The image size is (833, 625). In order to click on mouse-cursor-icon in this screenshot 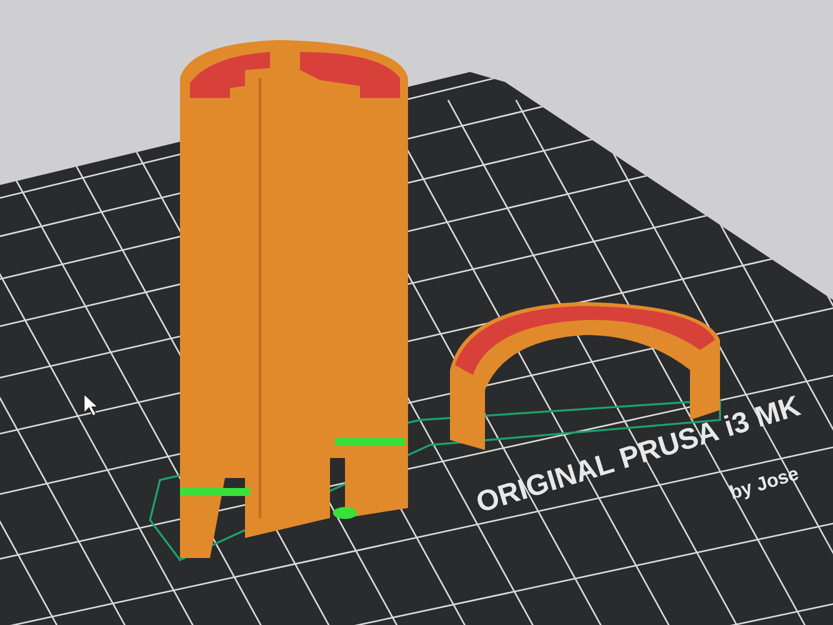, I will do `click(91, 405)`.